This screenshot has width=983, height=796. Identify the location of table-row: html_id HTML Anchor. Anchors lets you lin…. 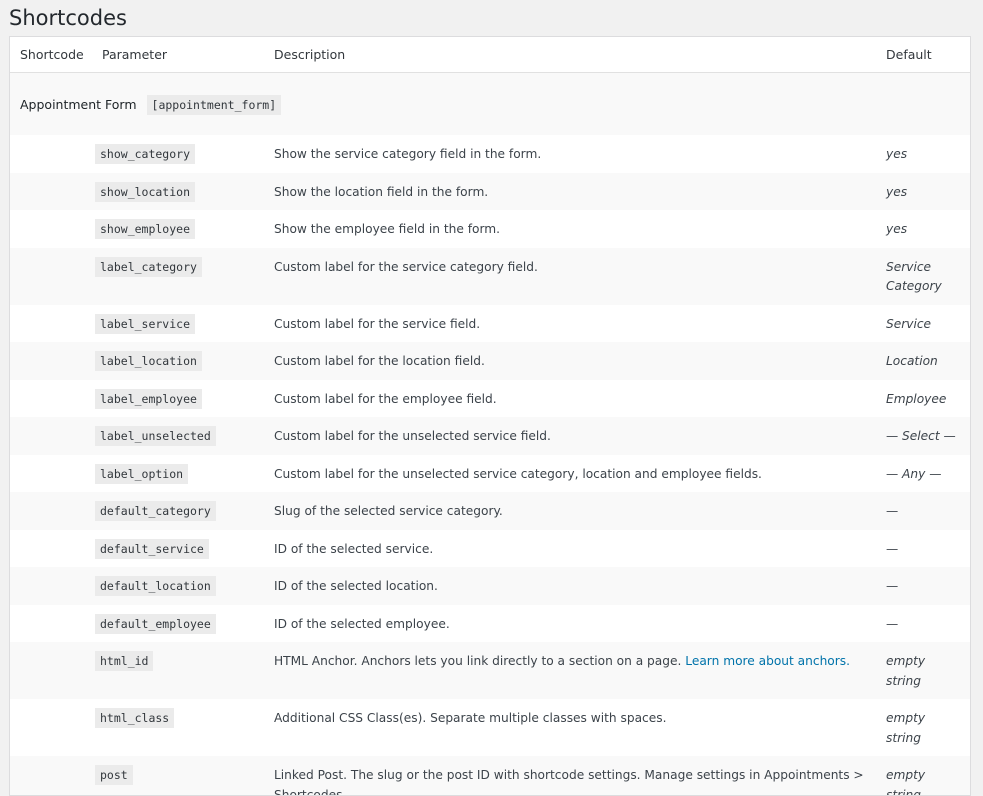
(490, 670).